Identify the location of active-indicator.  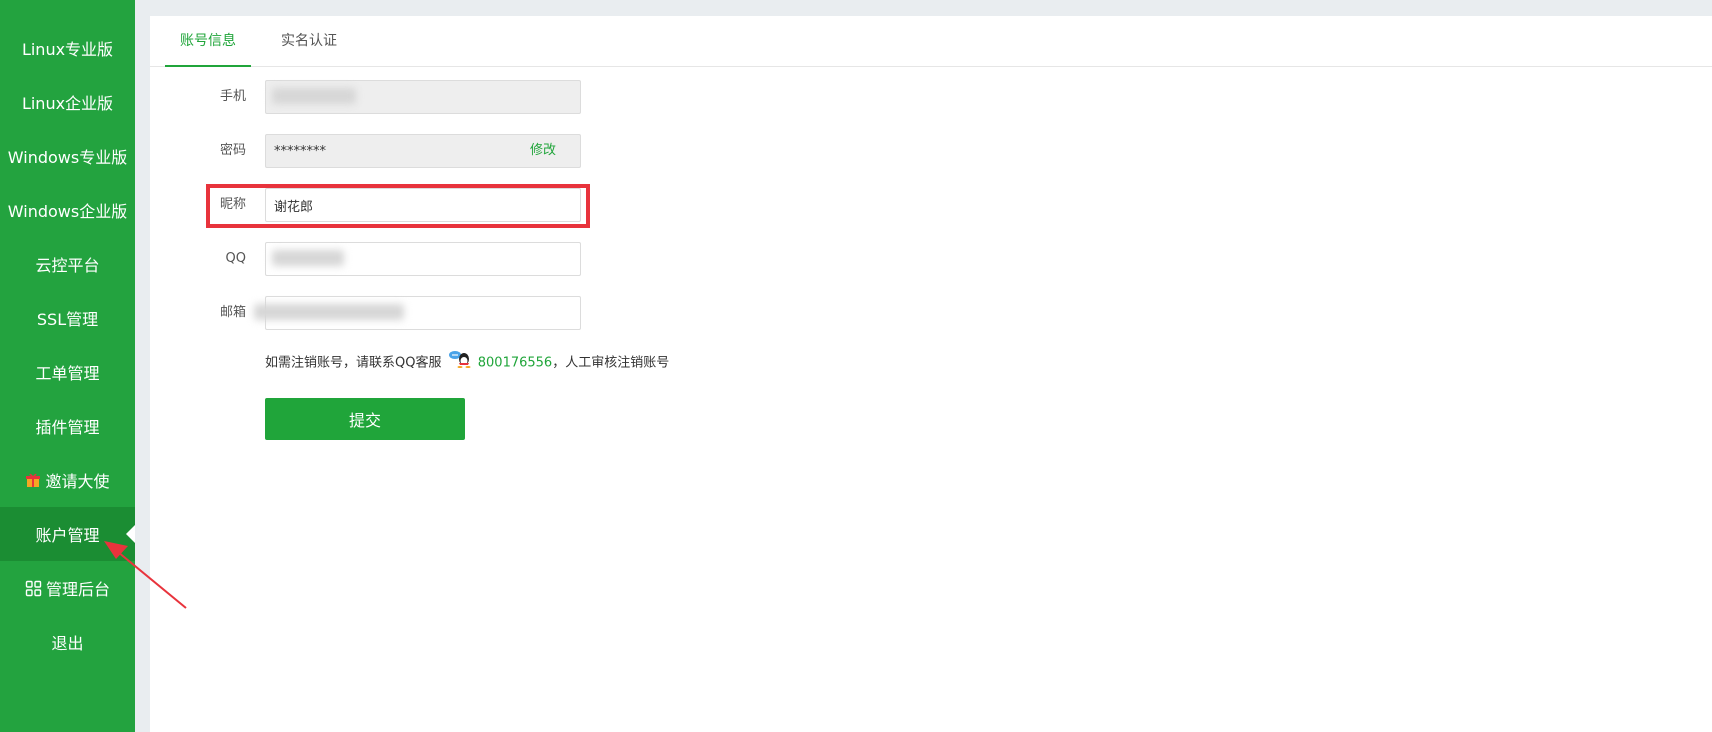
(130, 534).